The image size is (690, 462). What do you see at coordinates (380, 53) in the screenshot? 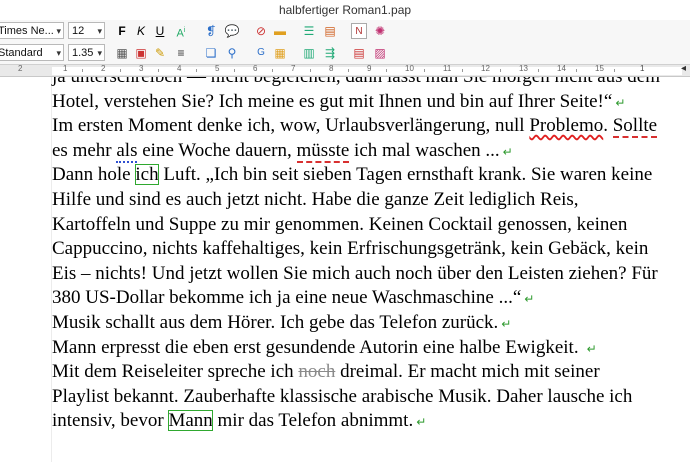
I see `print-icon: ▨` at bounding box center [380, 53].